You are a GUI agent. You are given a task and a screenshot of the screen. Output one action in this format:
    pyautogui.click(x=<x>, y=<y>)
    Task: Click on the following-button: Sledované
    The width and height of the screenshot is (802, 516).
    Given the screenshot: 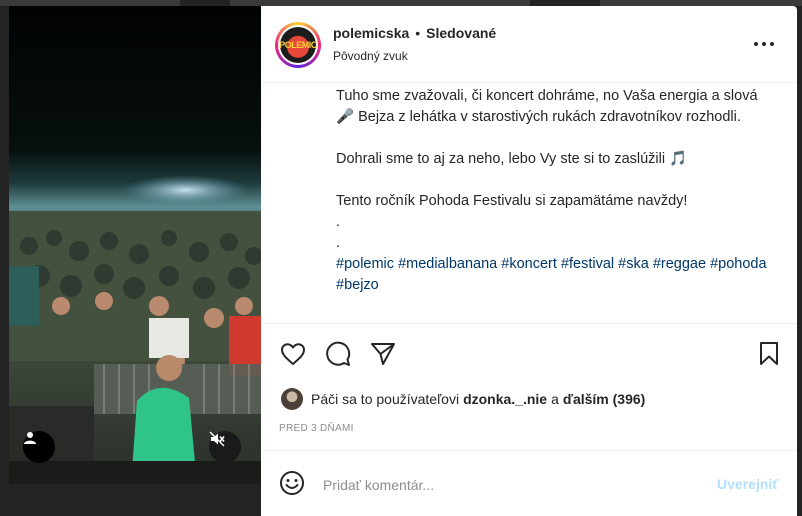 What is the action you would take?
    pyautogui.click(x=461, y=33)
    